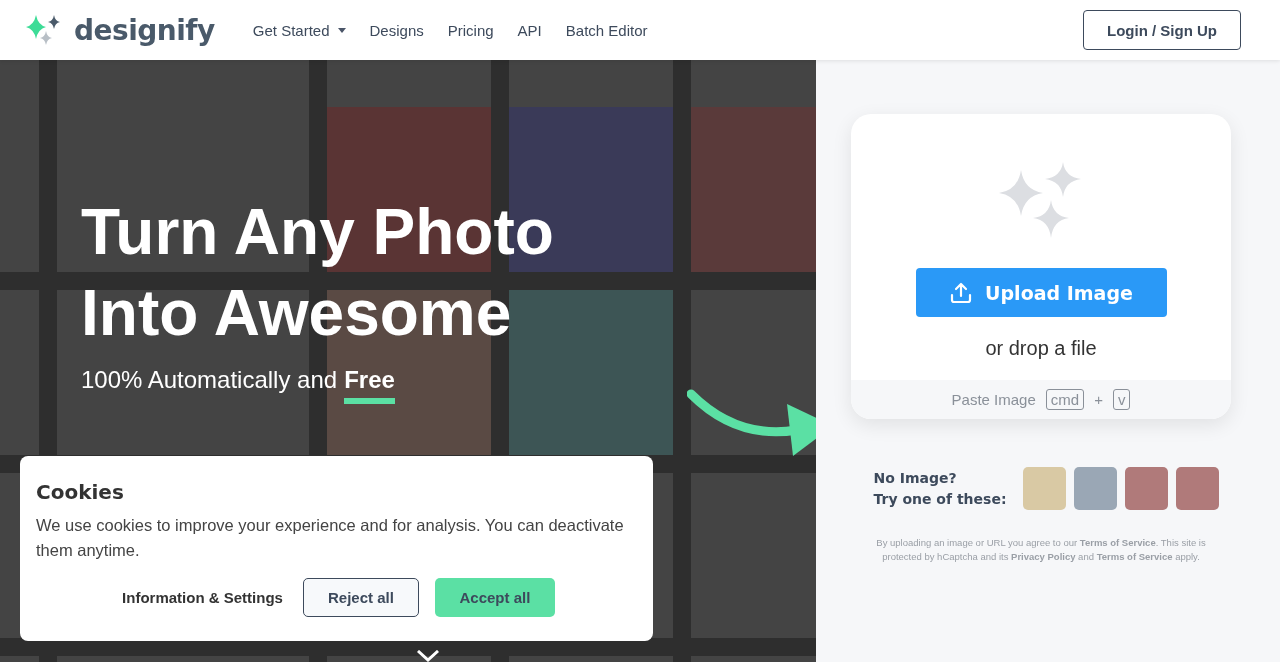 The image size is (1280, 662). What do you see at coordinates (961, 292) in the screenshot?
I see `upload-icon` at bounding box center [961, 292].